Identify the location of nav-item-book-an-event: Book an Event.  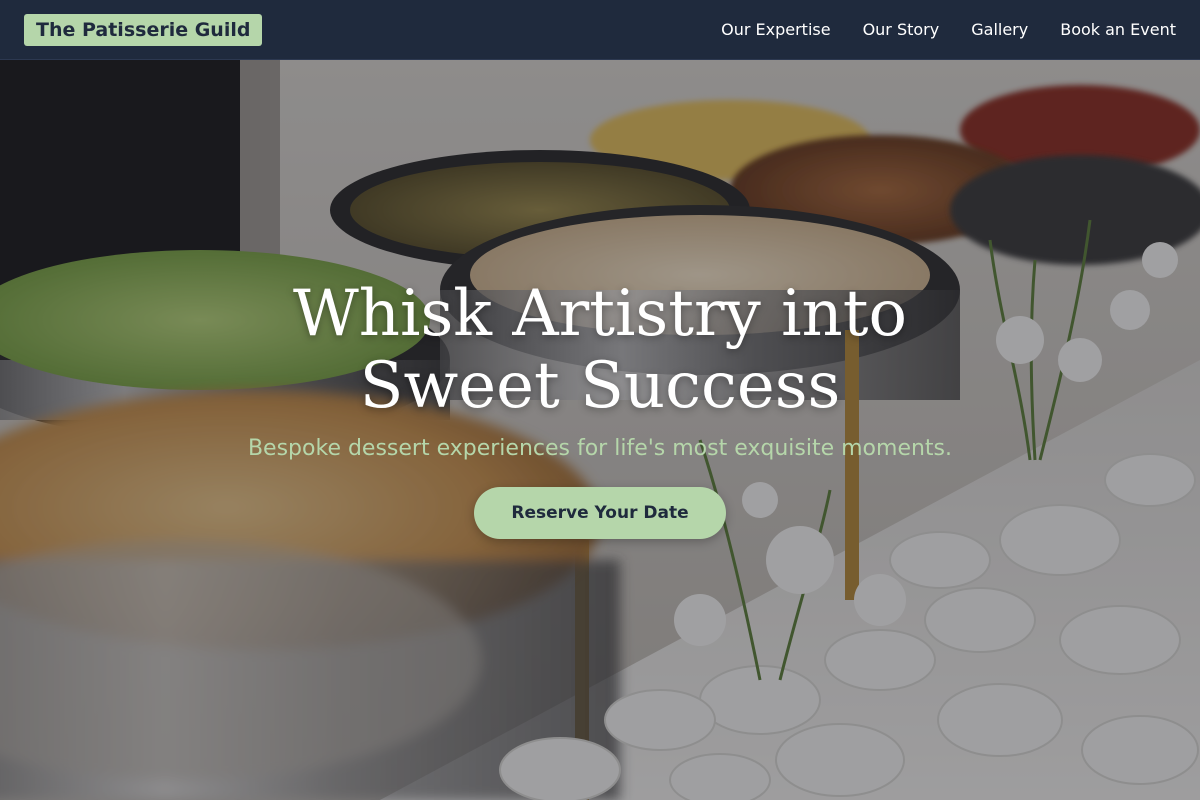
(1118, 29).